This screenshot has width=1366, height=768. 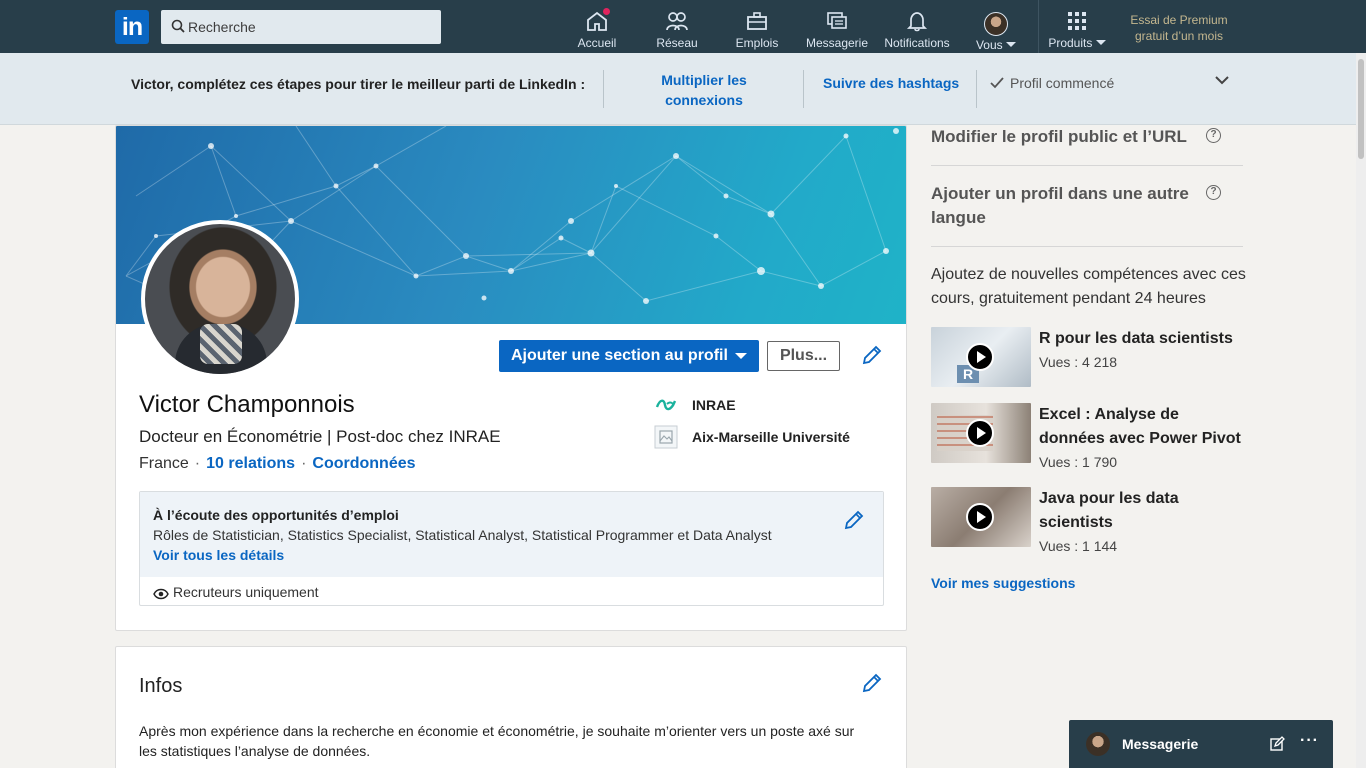 I want to click on nav-home: Accueil, so click(x=597, y=26).